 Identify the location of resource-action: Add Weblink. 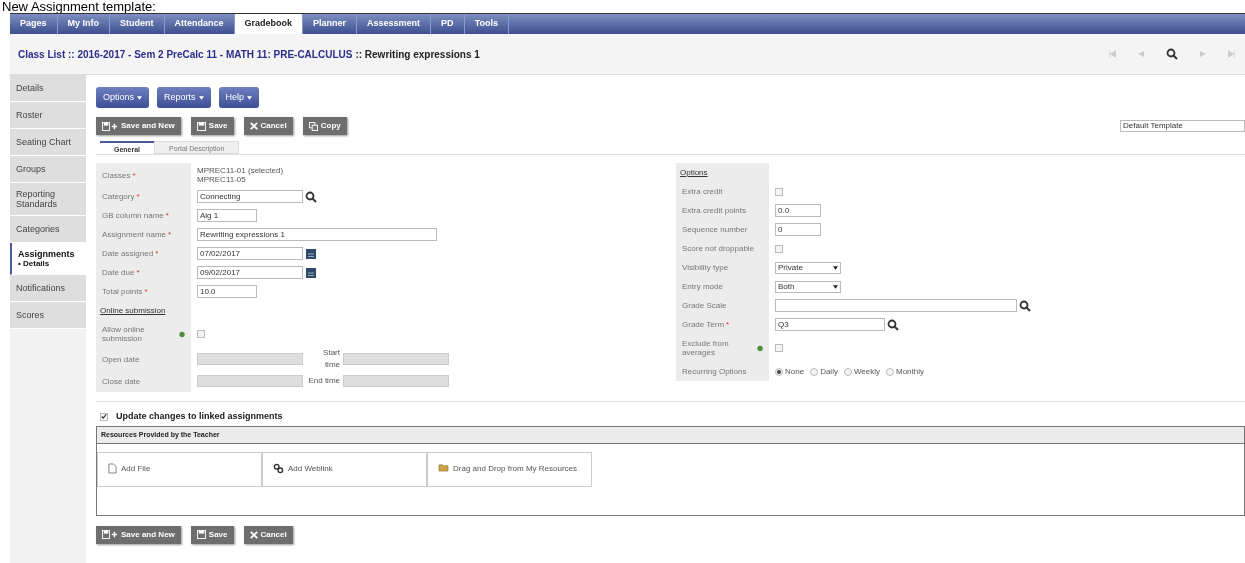
(344, 469).